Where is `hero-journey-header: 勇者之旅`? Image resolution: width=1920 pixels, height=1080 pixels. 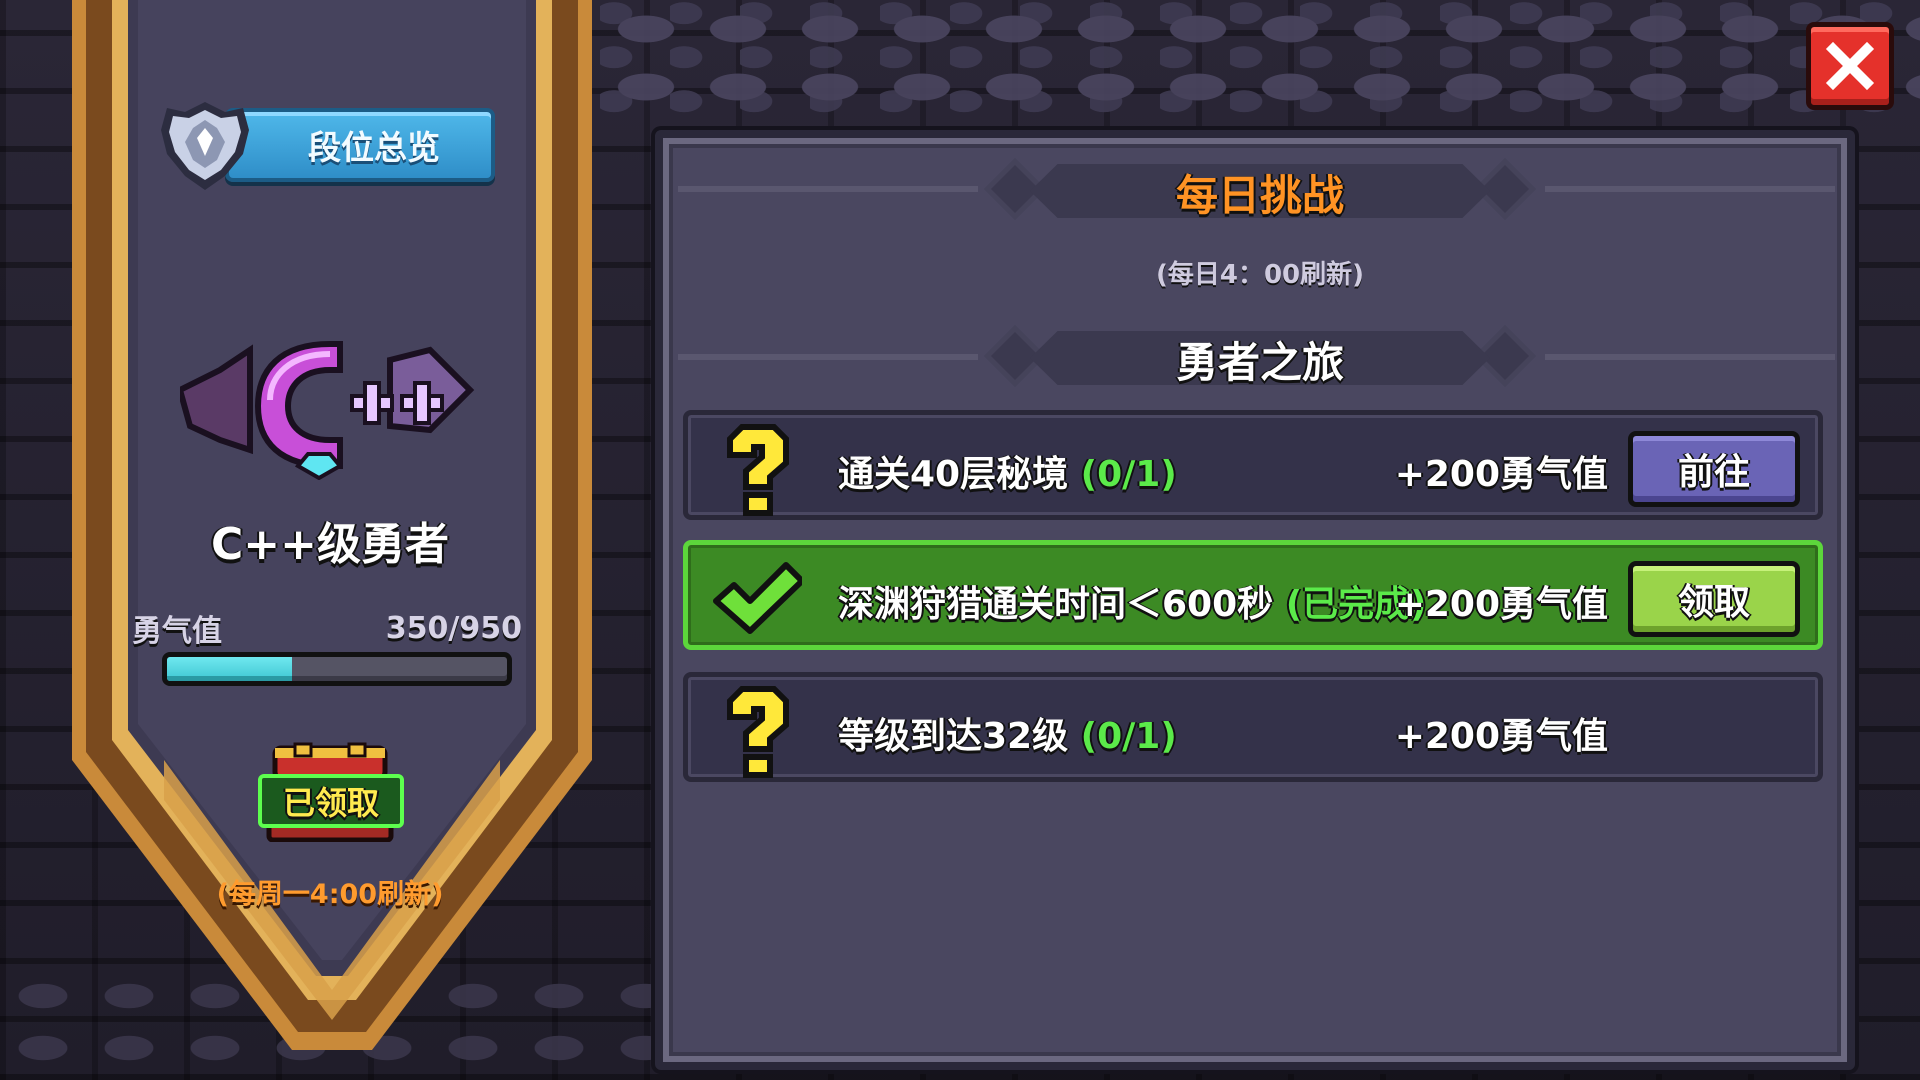
hero-journey-header: 勇者之旅 is located at coordinates (1260, 357).